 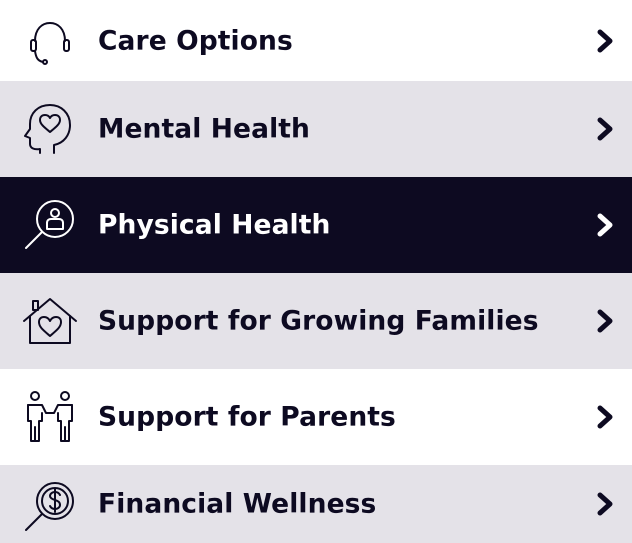 I want to click on head-heart-icon, so click(x=50, y=129).